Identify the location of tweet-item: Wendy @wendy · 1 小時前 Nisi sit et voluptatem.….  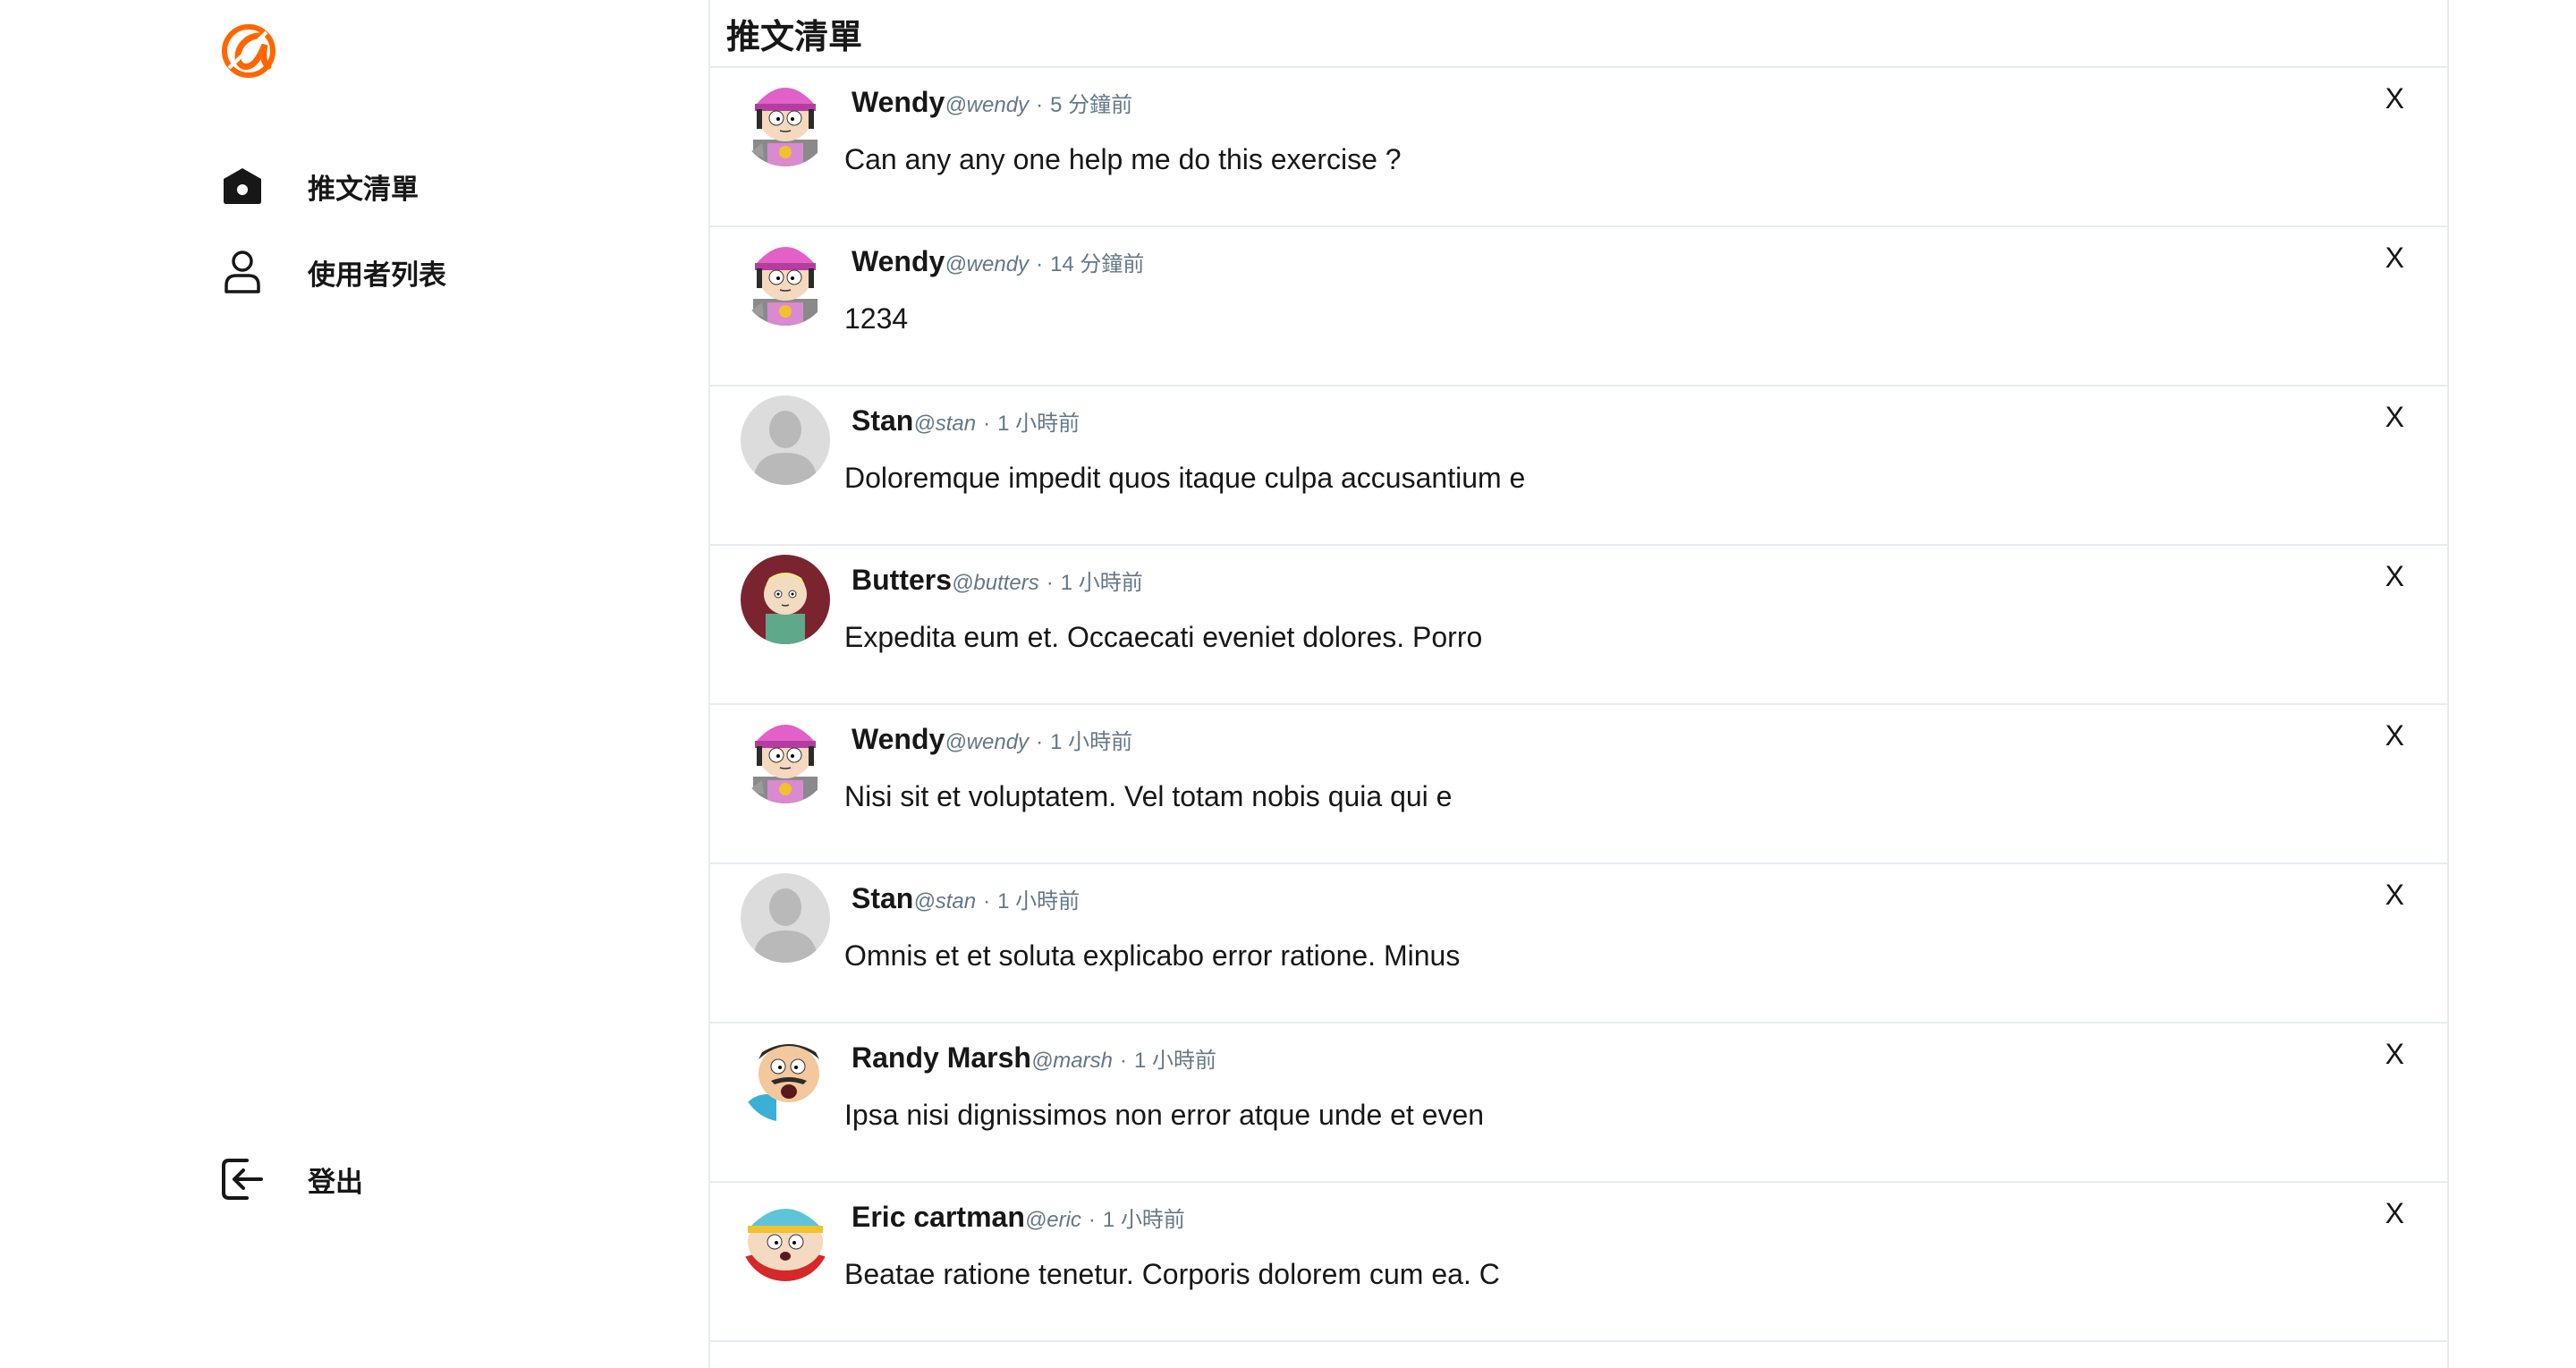
(1578, 784).